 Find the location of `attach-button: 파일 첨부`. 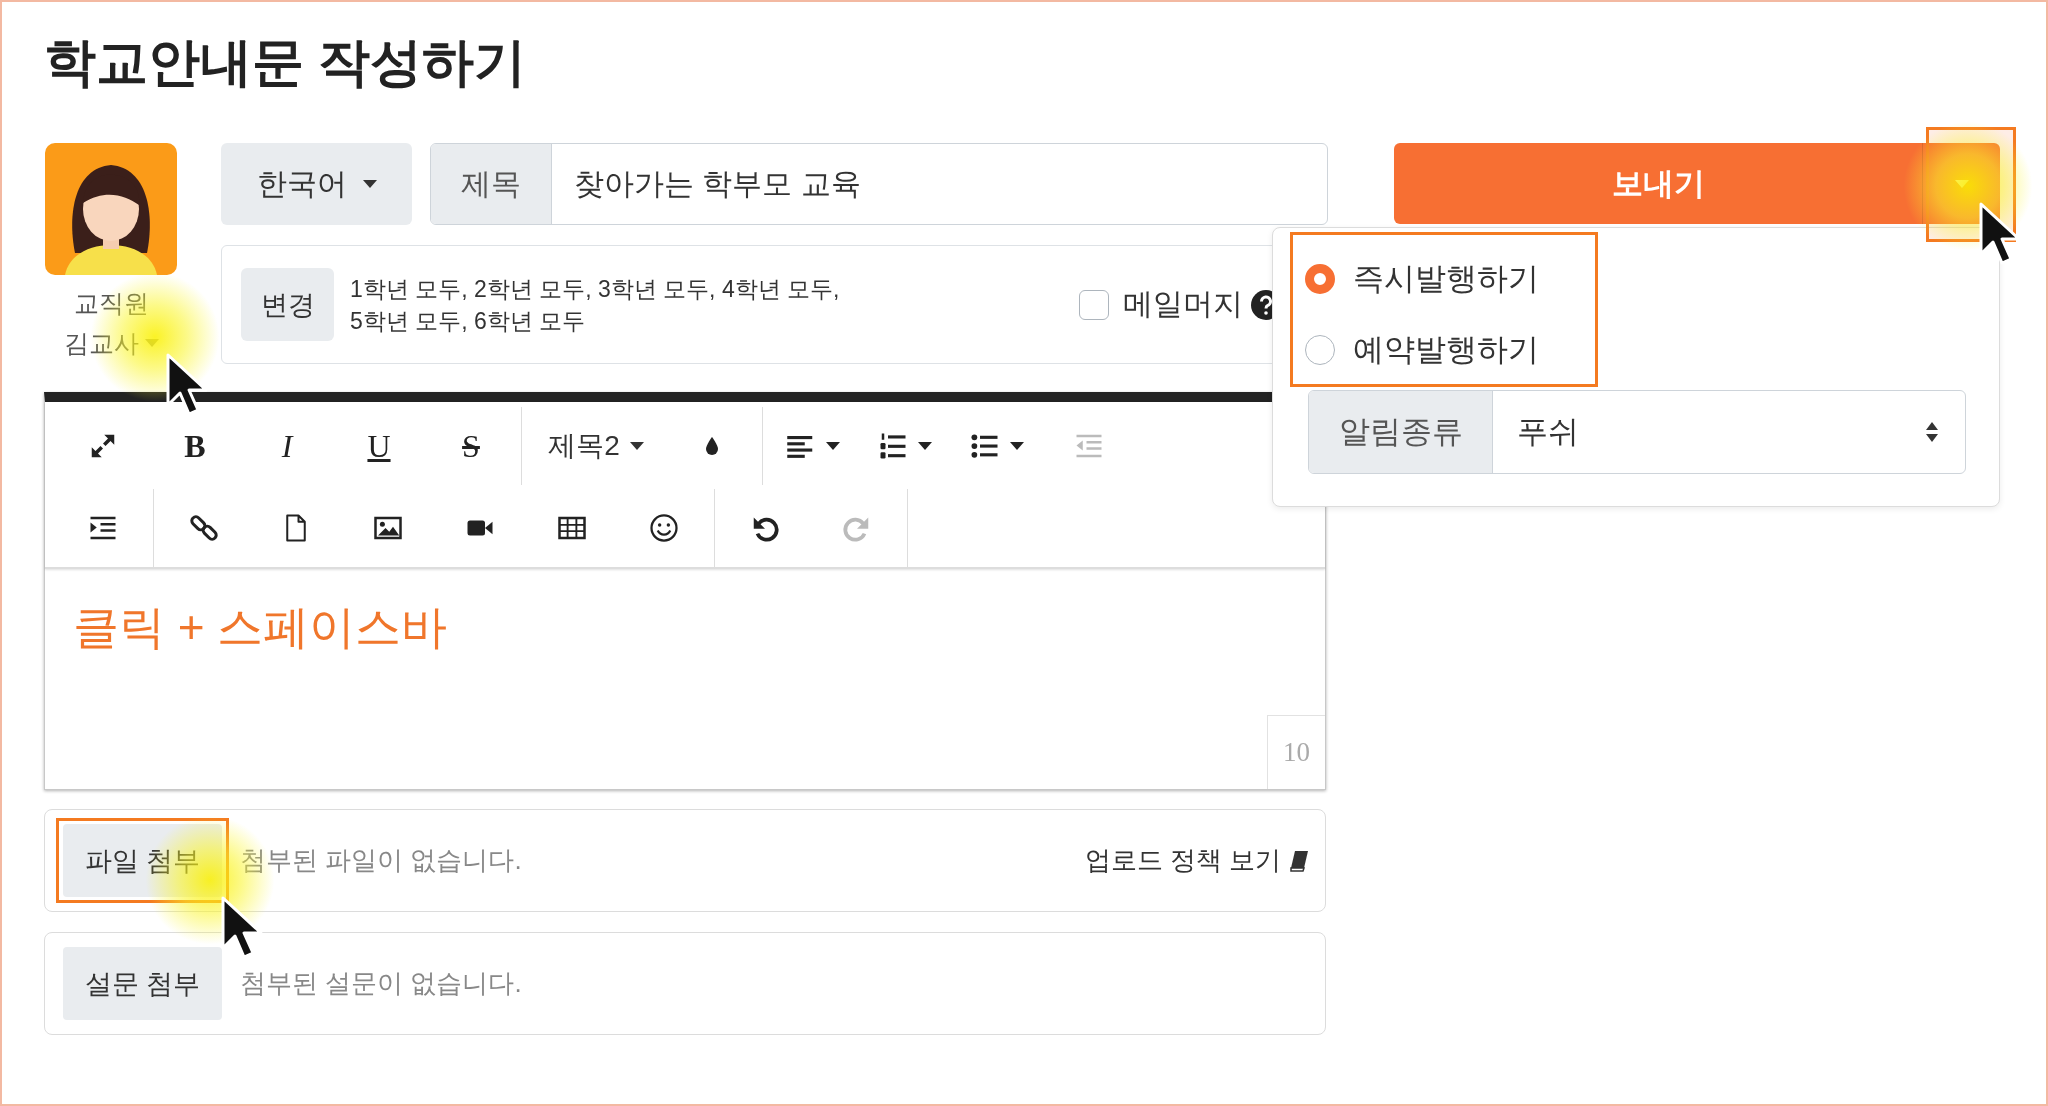

attach-button: 파일 첨부 is located at coordinates (142, 860).